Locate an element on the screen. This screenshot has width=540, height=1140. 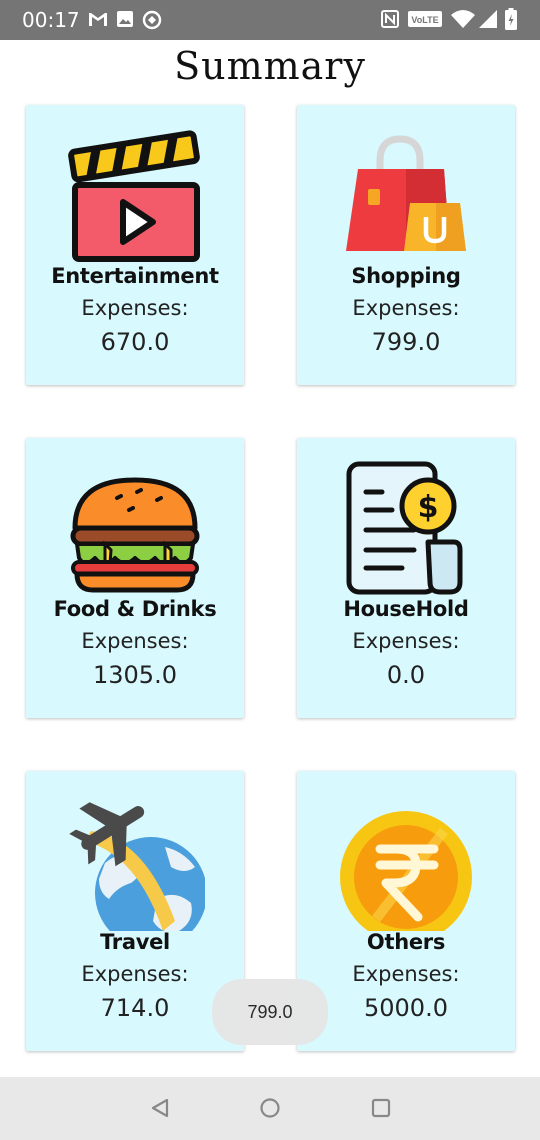
shopping-bag-icon is located at coordinates (406, 195).